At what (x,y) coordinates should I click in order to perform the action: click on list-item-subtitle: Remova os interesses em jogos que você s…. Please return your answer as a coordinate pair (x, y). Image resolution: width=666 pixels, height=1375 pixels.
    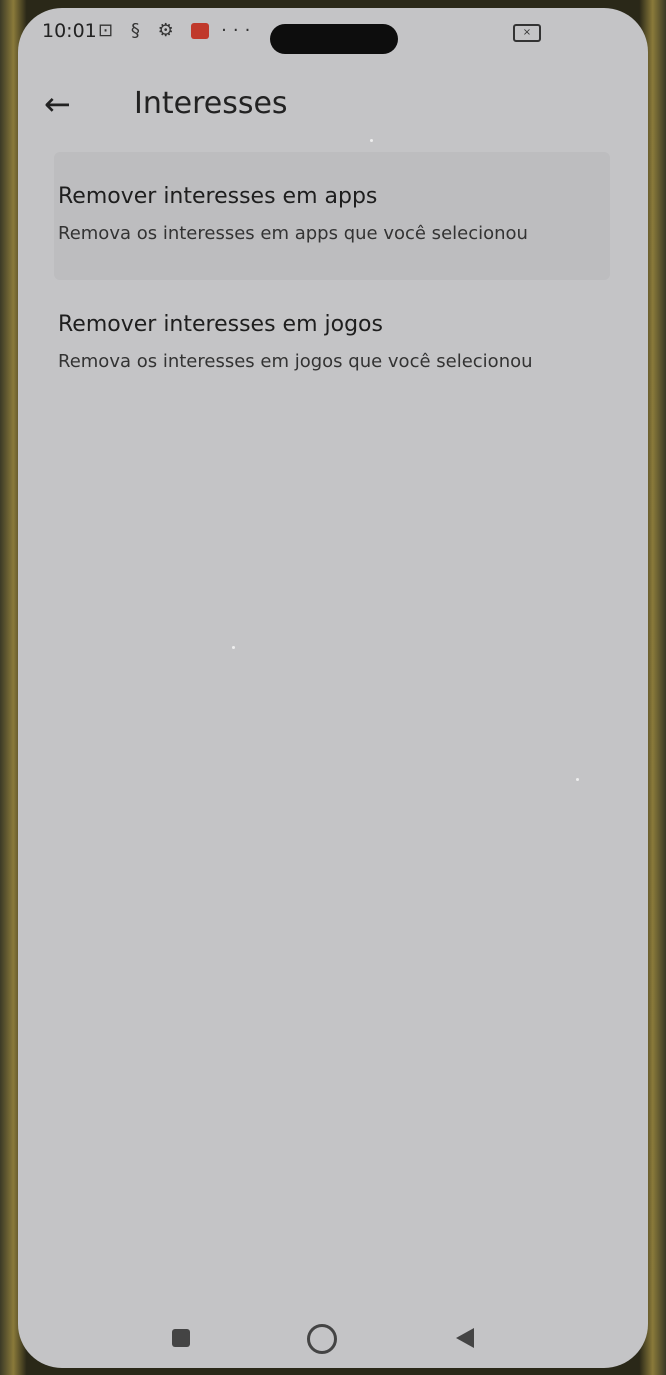
    Looking at the image, I should click on (295, 361).